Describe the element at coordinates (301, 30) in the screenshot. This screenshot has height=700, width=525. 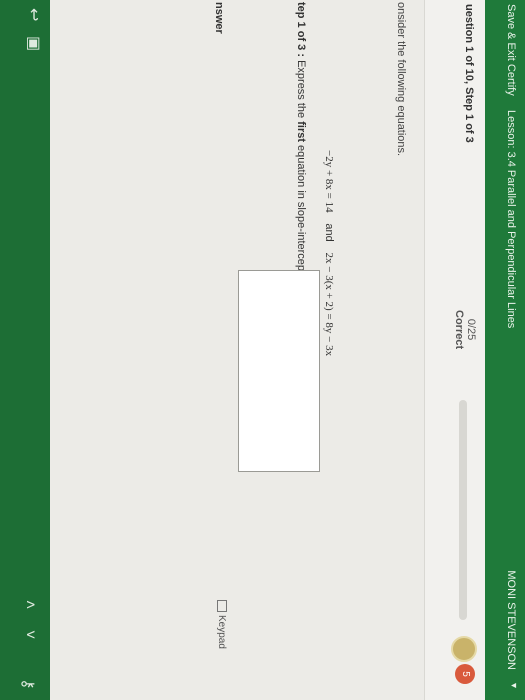
I see `step-prefix: tep 1 of 3 :` at that location.